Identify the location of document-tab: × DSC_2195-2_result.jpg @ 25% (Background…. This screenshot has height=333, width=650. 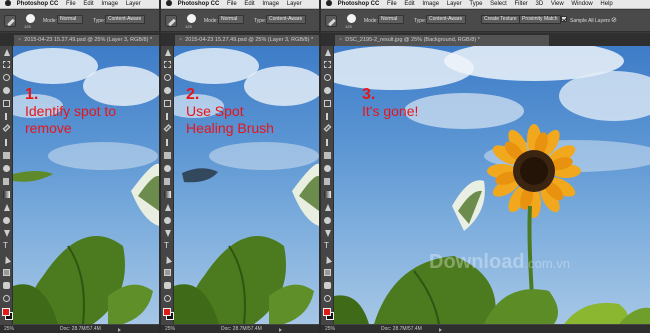
(442, 40).